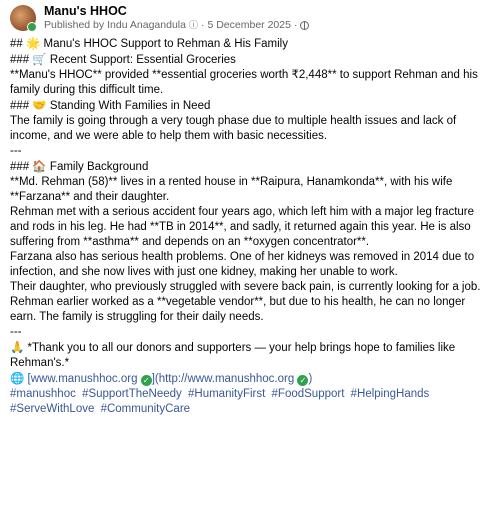  Describe the element at coordinates (23, 18) in the screenshot. I see `avatar` at that location.